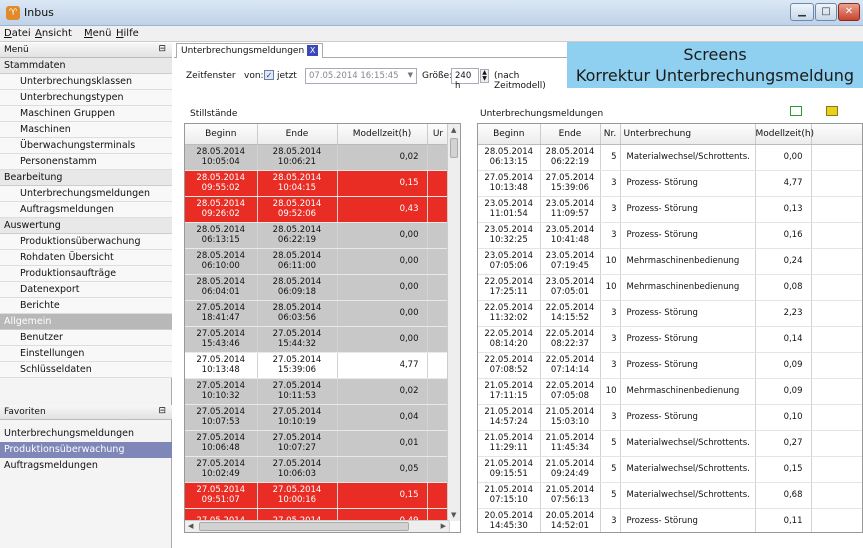 The width and height of the screenshot is (863, 548). What do you see at coordinates (86, 354) in the screenshot?
I see `sidebar-item: Einstellungen` at bounding box center [86, 354].